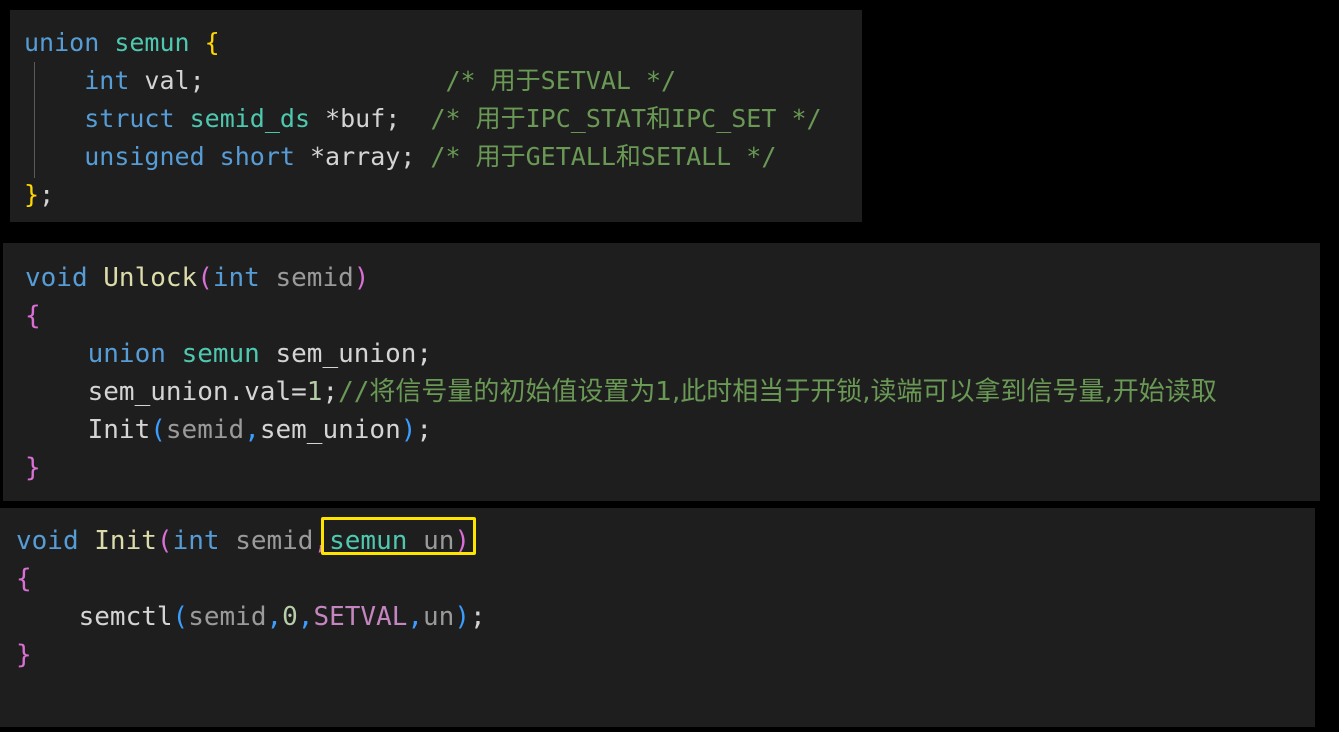 The width and height of the screenshot is (1339, 732). Describe the element at coordinates (129, 118) in the screenshot. I see `code-token: struct` at that location.